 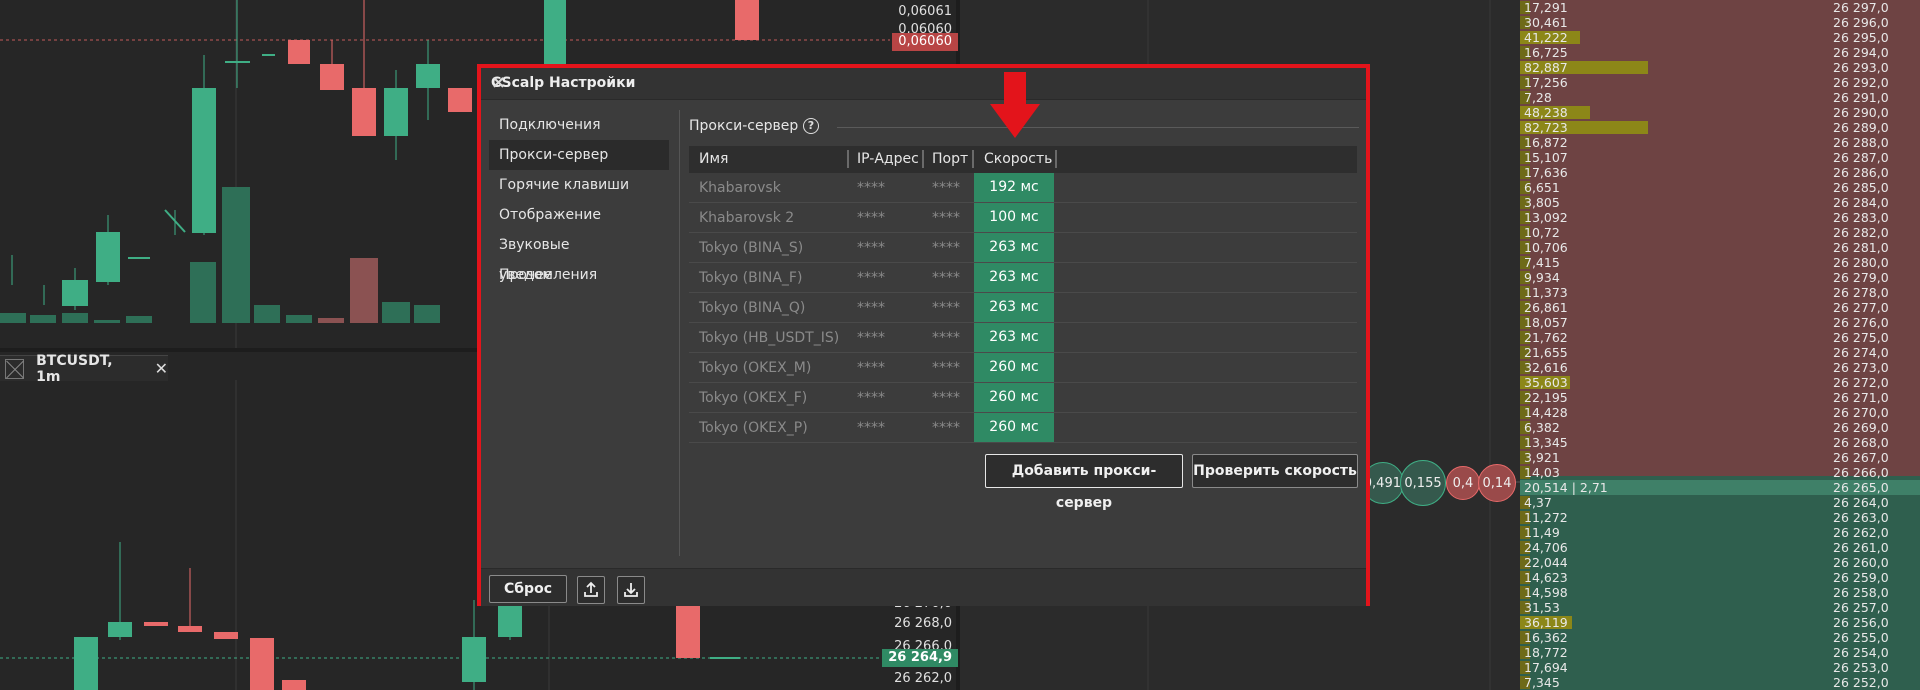 I want to click on order-price: 26 263,0, so click(x=1861, y=517).